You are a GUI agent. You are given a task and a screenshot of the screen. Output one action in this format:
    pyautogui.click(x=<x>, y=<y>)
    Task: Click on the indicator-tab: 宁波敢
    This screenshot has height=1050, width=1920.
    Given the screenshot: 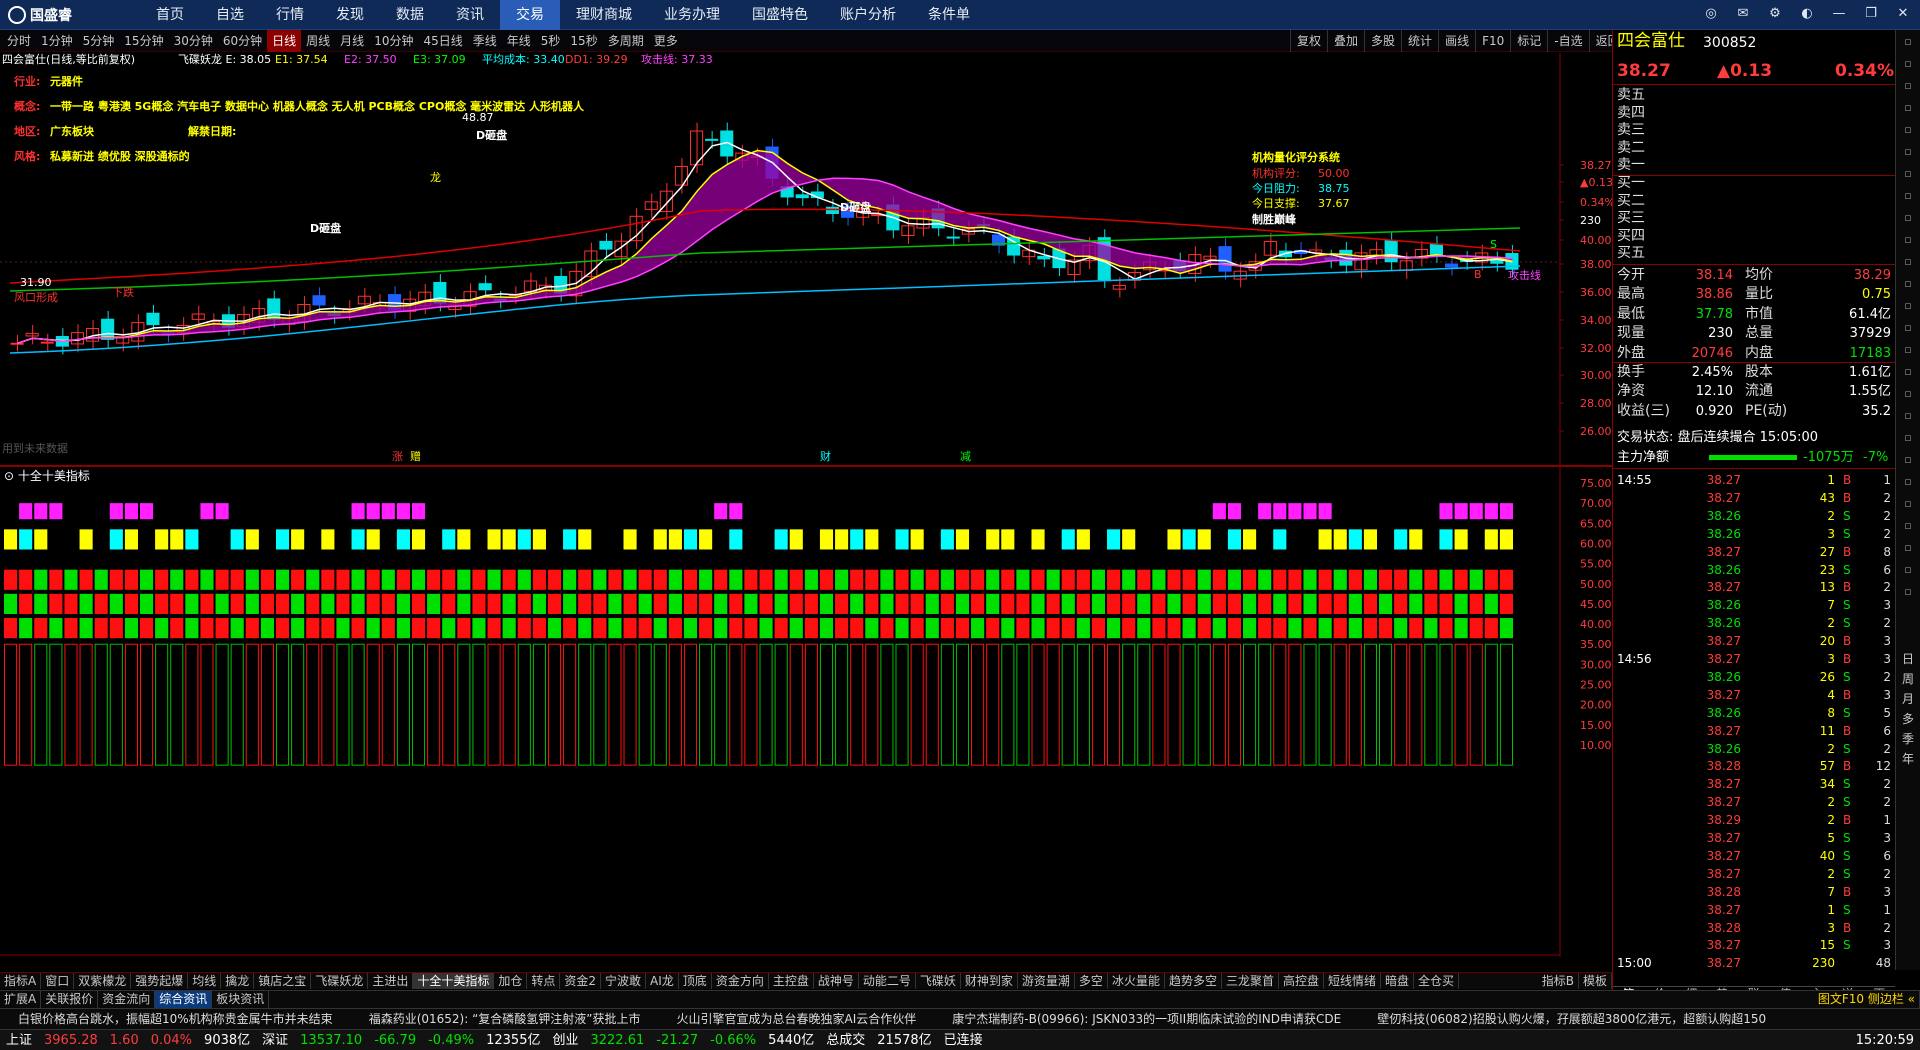 What is the action you would take?
    pyautogui.click(x=624, y=981)
    